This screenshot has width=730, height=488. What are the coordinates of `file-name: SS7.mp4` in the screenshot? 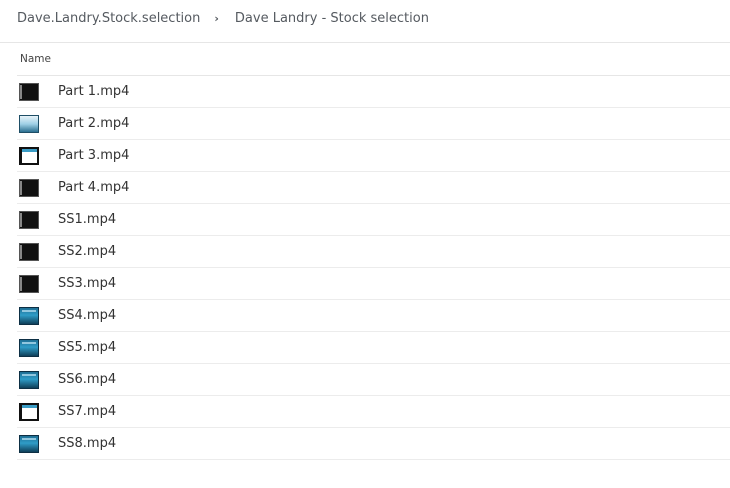 It's located at (87, 411).